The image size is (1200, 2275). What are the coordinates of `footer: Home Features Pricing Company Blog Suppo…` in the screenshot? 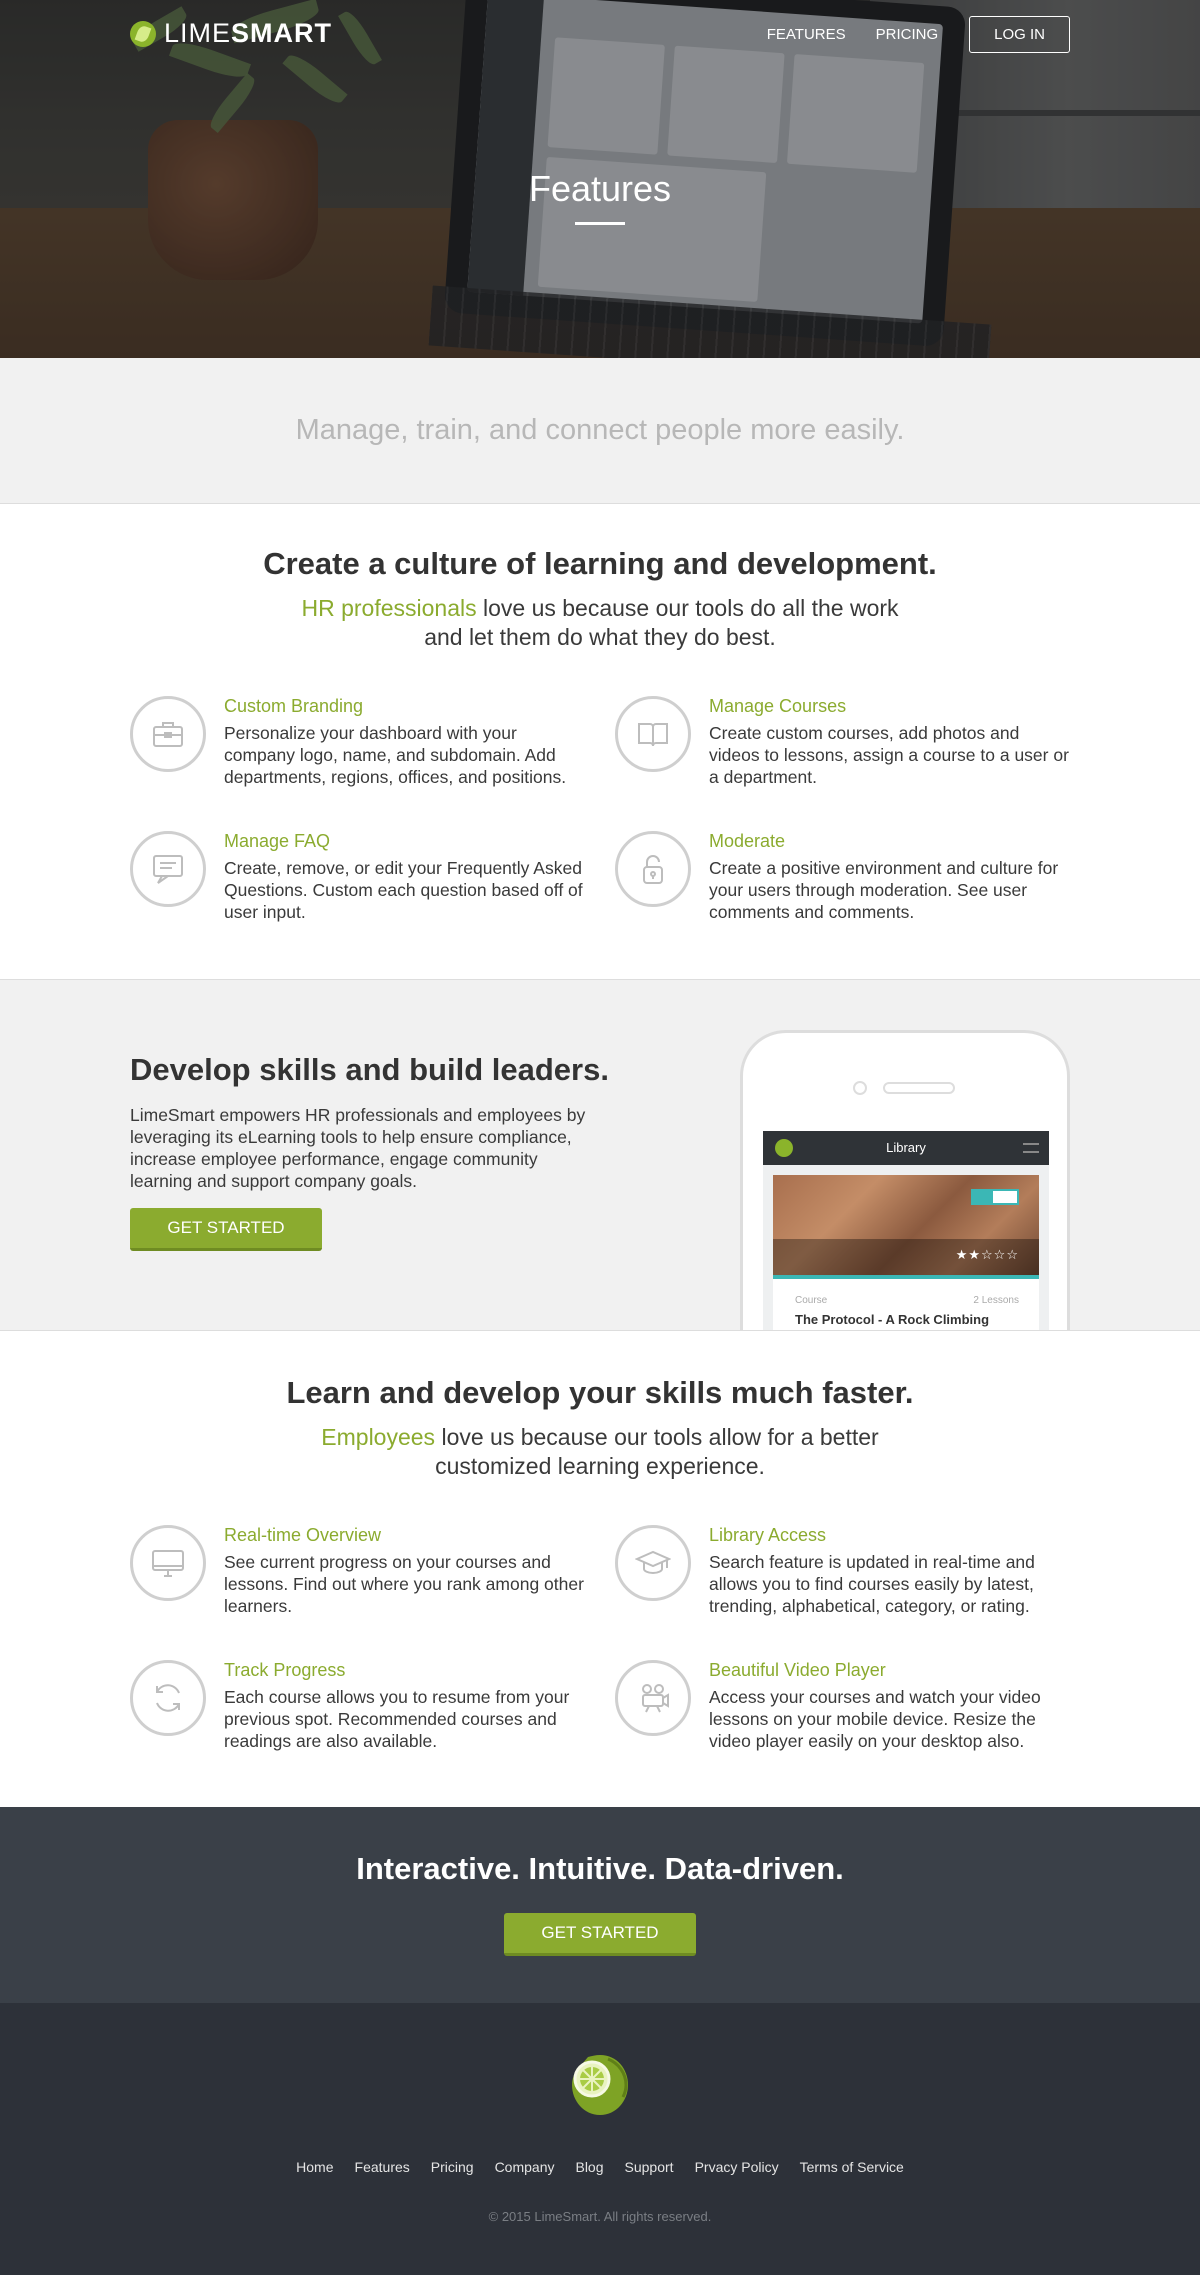 It's located at (600, 2139).